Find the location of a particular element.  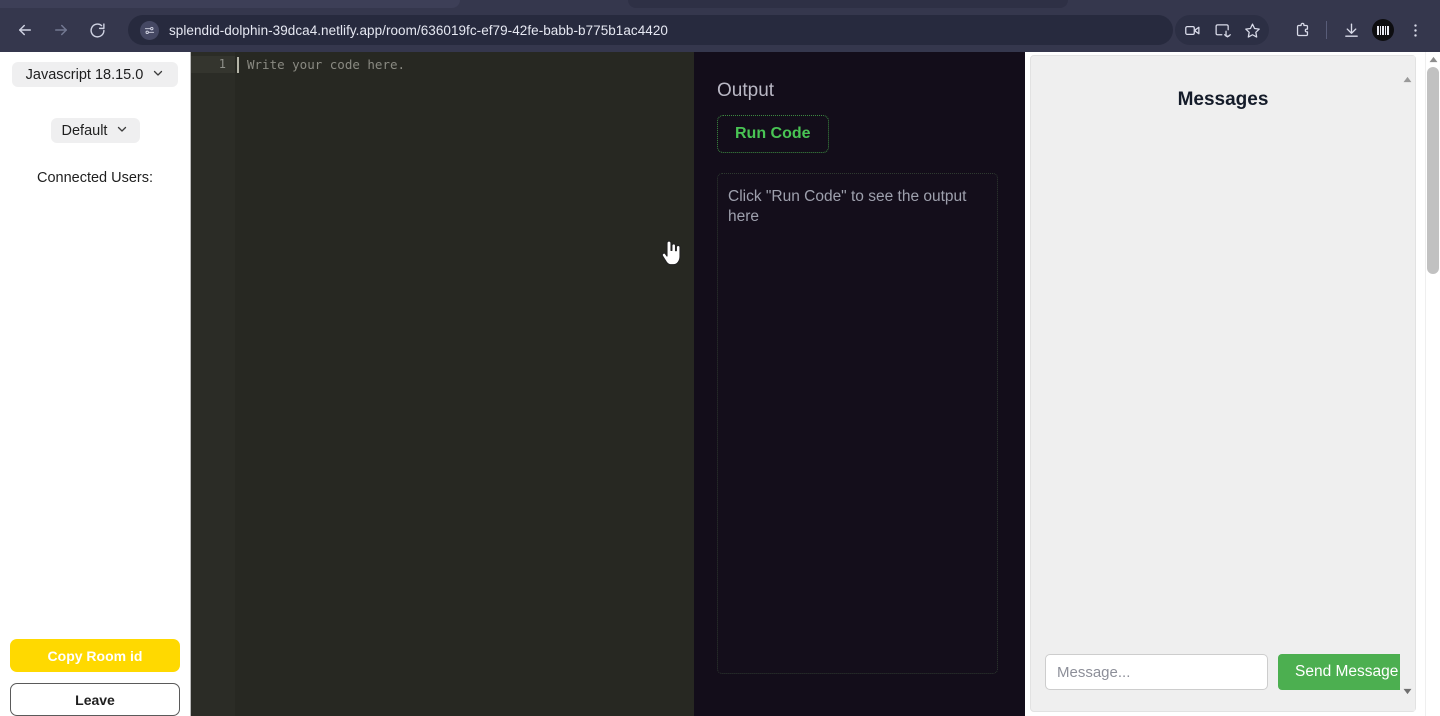

browser-menu-icon is located at coordinates (1415, 30).